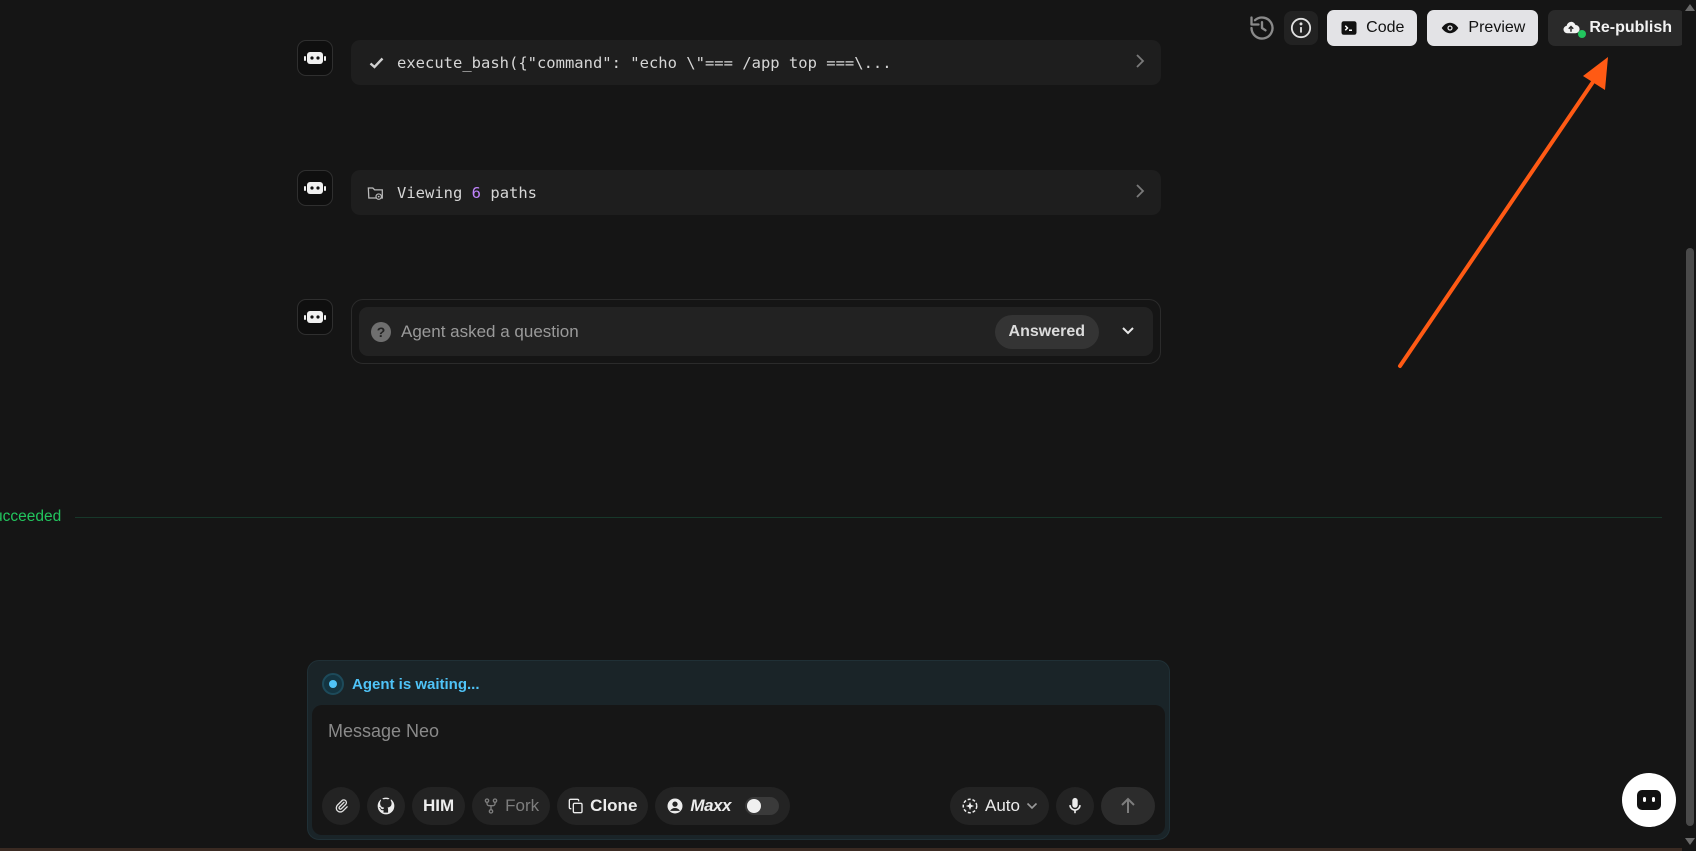 Image resolution: width=1696 pixels, height=851 pixels. I want to click on eye-icon, so click(1450, 28).